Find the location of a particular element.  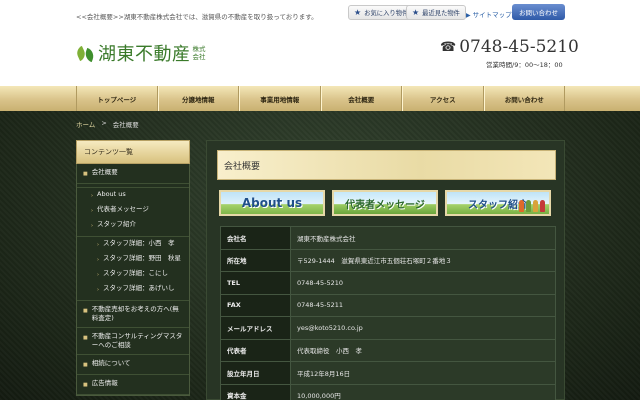

table-row: 資本金 10,000,000円 is located at coordinates (388, 391).